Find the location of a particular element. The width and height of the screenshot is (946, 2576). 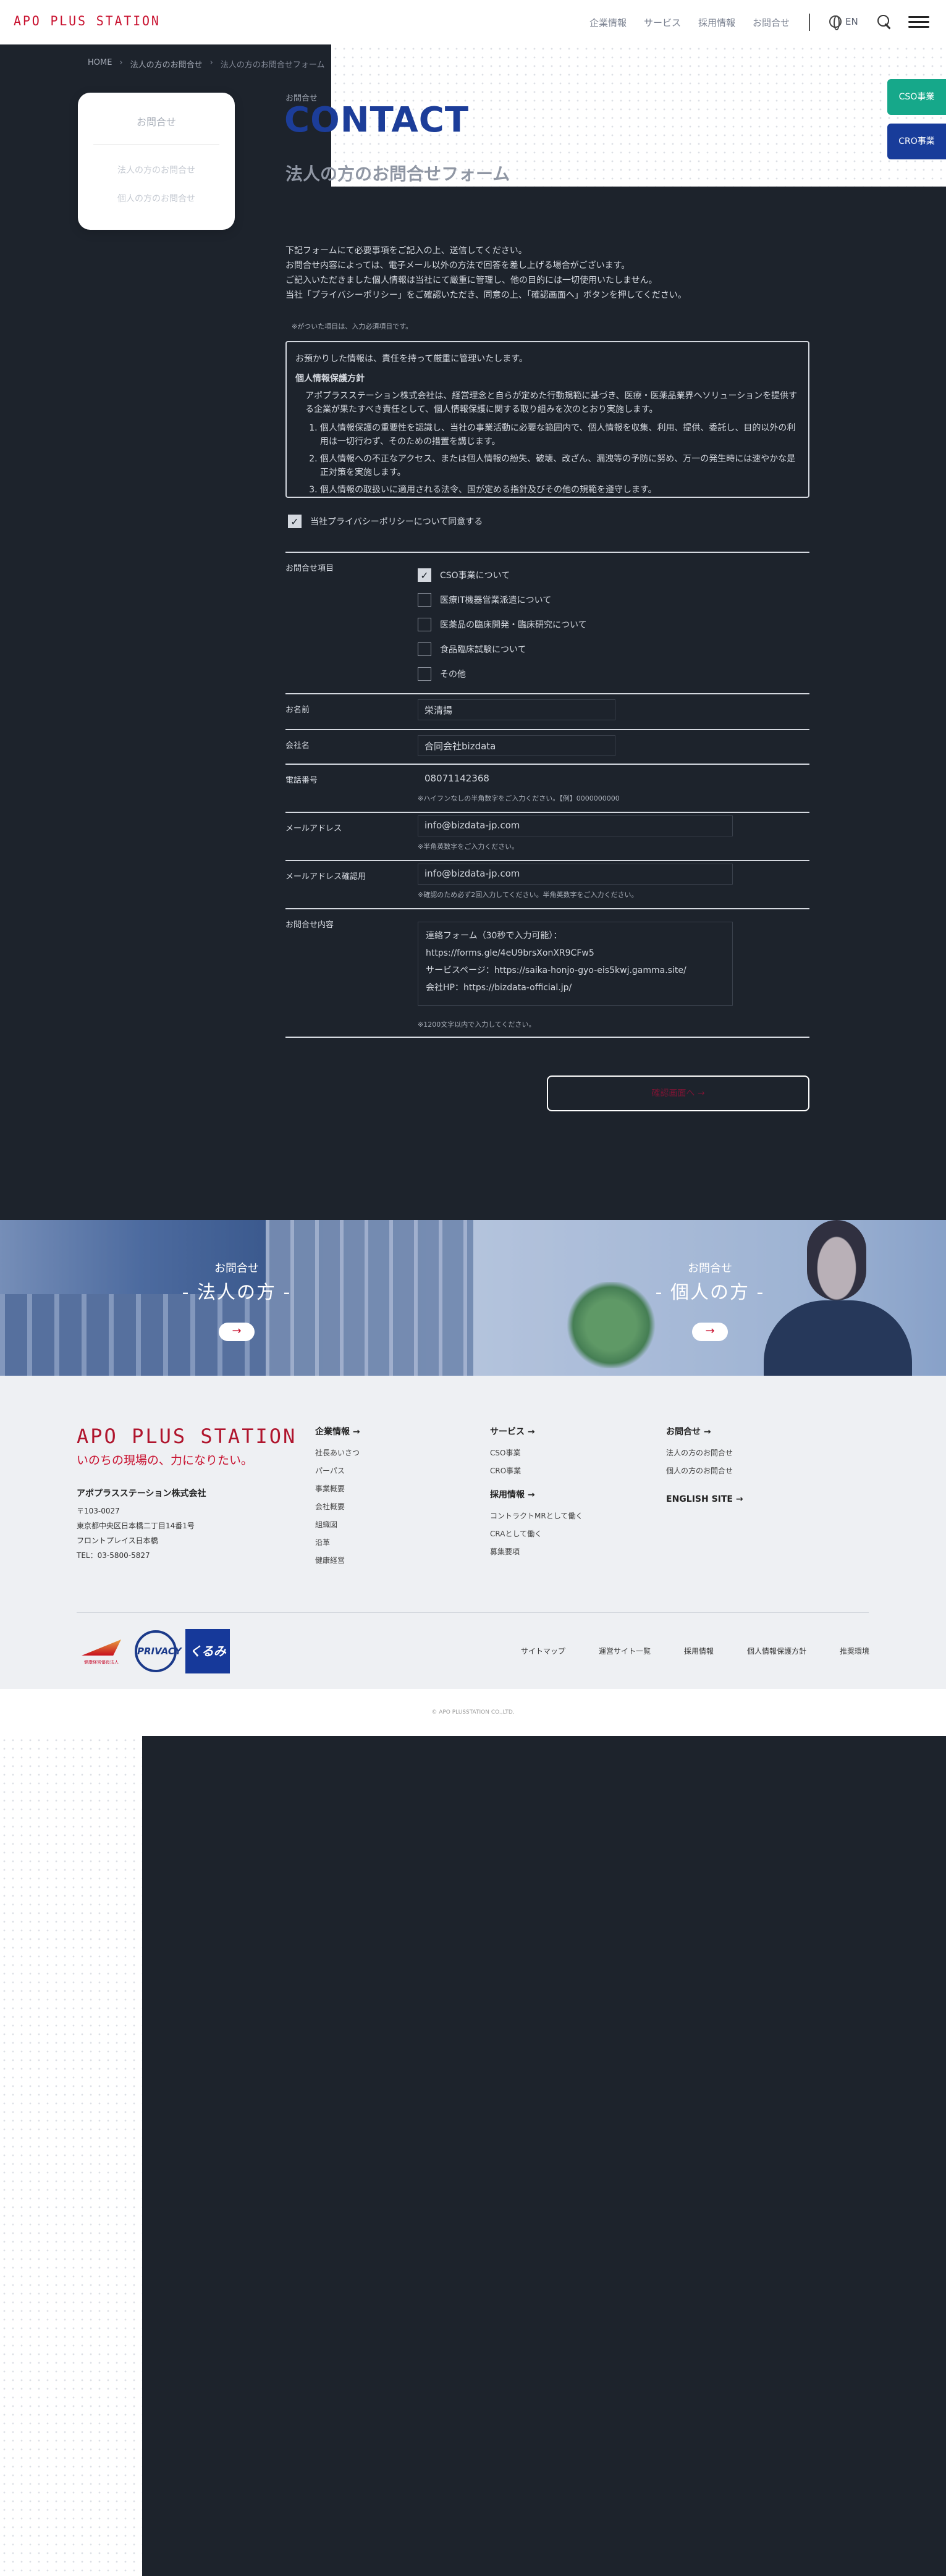

side-nav-individual: 個人の方のお問合せ is located at coordinates (156, 198).